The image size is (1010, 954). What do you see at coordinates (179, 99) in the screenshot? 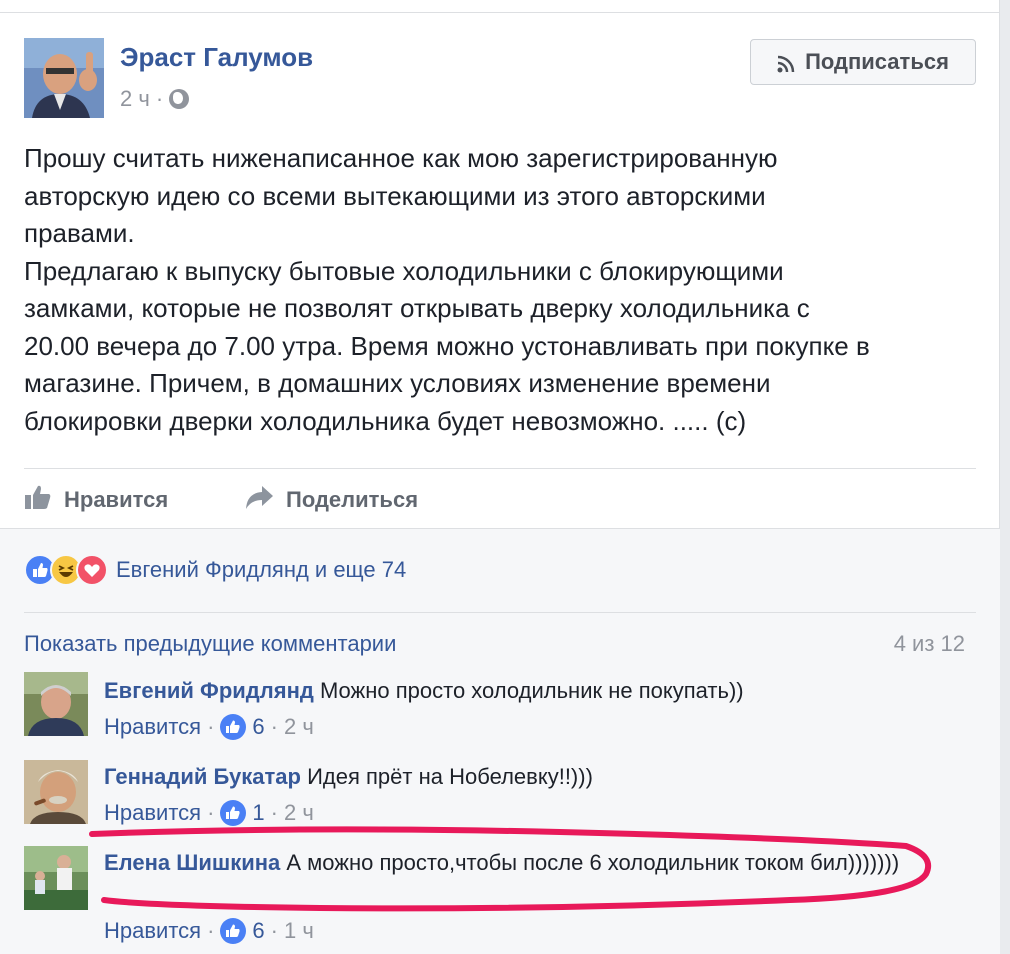
I see `globe-icon` at bounding box center [179, 99].